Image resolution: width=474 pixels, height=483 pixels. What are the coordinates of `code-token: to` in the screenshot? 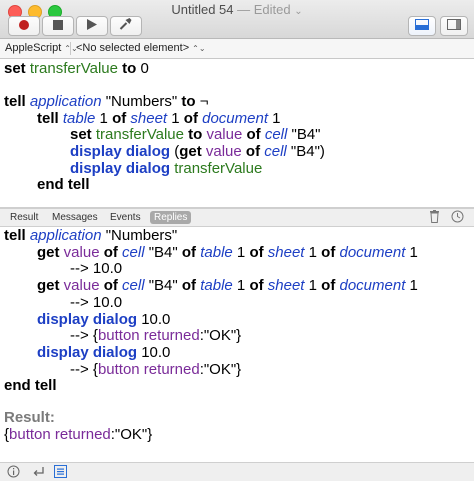 It's located at (195, 135).